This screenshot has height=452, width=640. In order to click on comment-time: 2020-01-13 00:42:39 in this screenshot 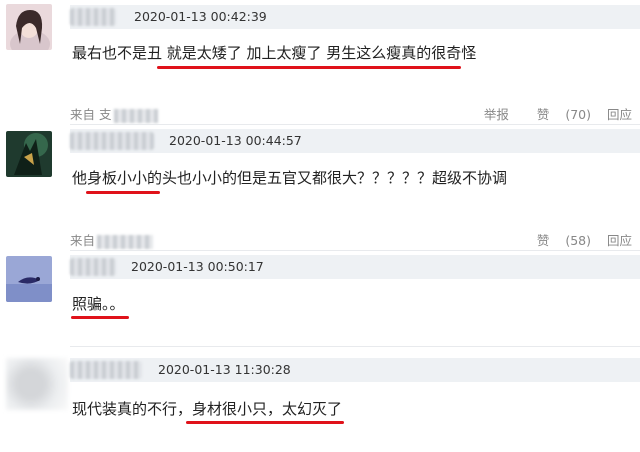, I will do `click(200, 16)`.